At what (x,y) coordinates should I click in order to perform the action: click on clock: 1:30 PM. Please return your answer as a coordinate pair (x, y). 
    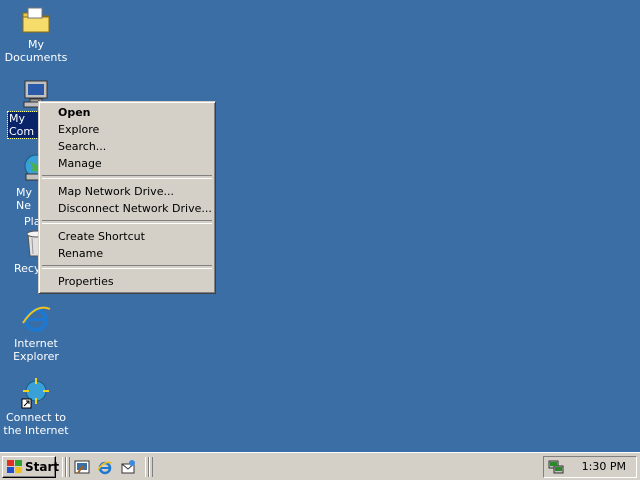
    Looking at the image, I should click on (604, 467).